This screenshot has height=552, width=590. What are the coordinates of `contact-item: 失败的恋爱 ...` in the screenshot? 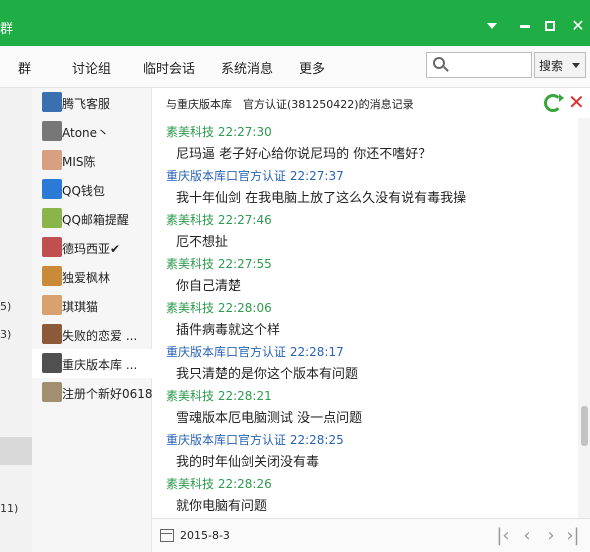 It's located at (92, 334).